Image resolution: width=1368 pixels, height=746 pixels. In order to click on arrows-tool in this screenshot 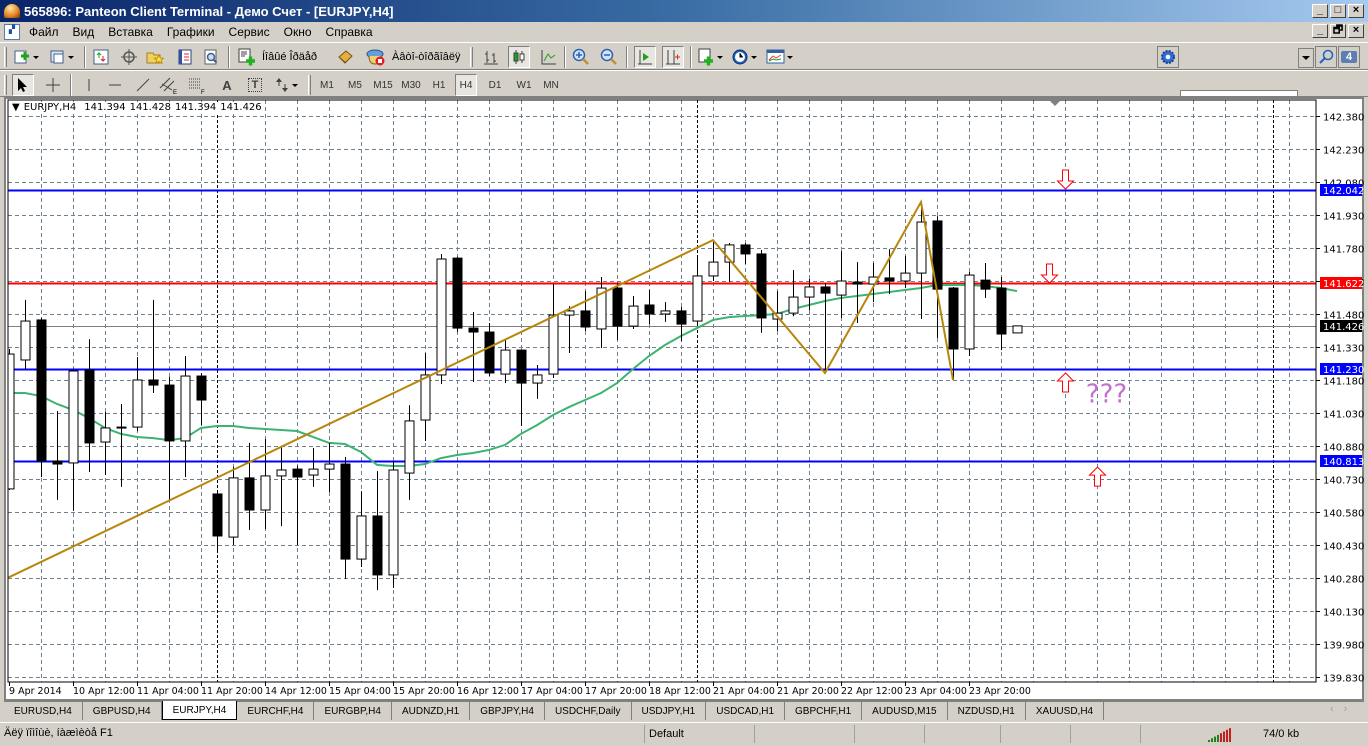, I will do `click(287, 85)`.